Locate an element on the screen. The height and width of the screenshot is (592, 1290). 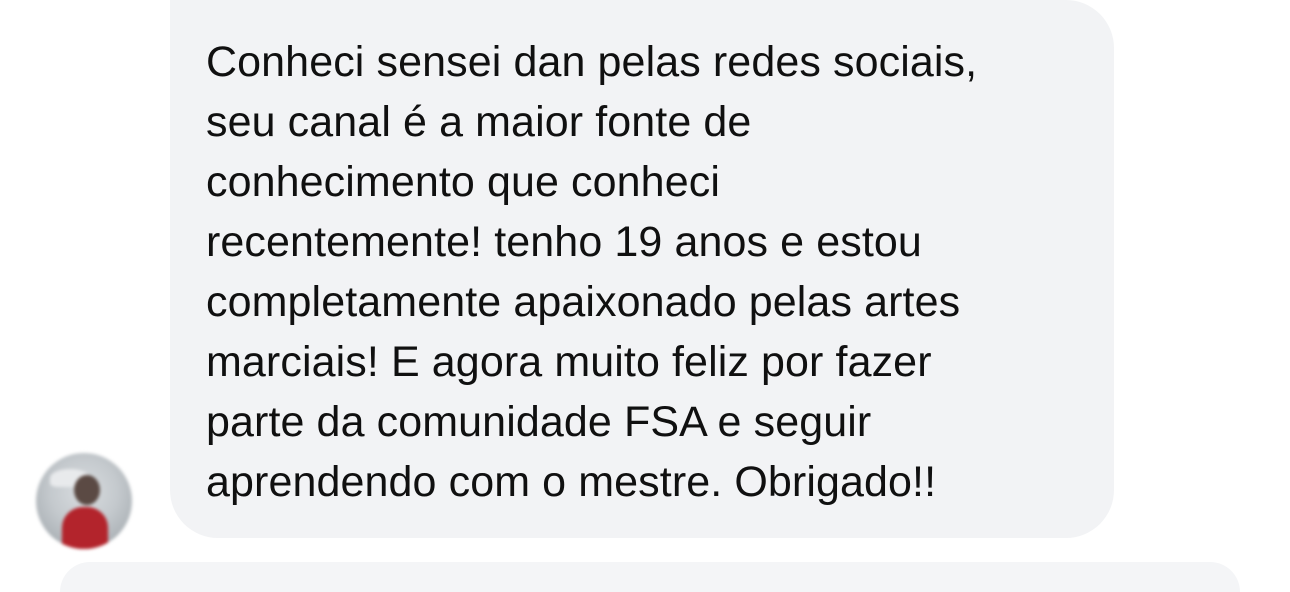
avatar-head-shape is located at coordinates (87, 490).